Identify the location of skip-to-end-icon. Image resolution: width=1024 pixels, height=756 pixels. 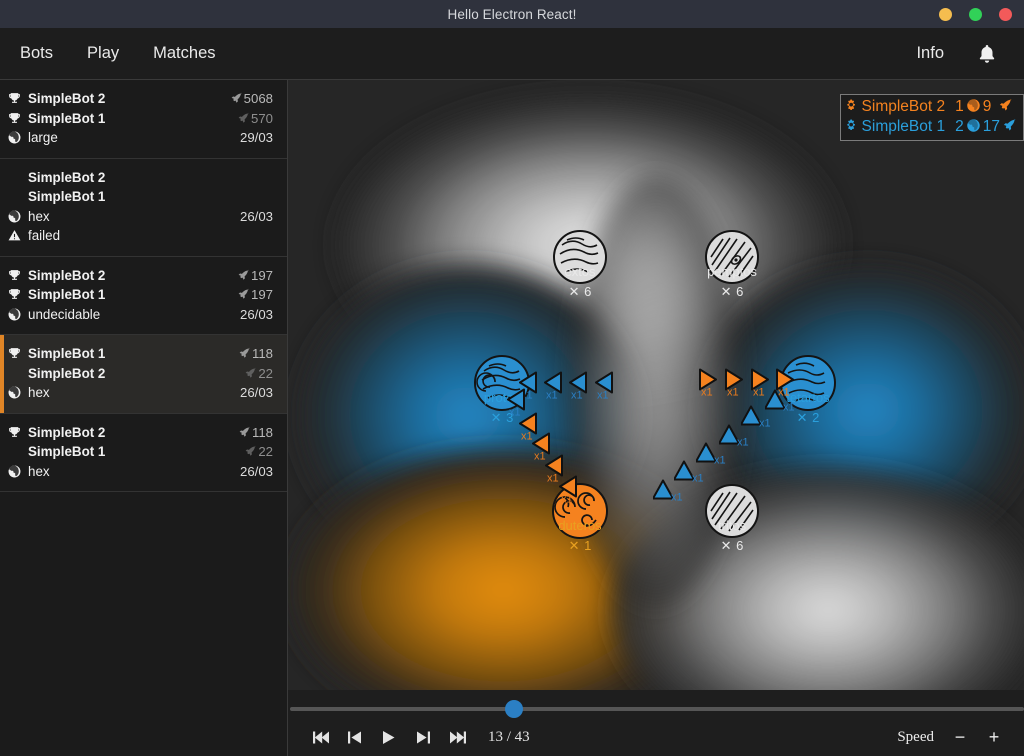
(457, 737).